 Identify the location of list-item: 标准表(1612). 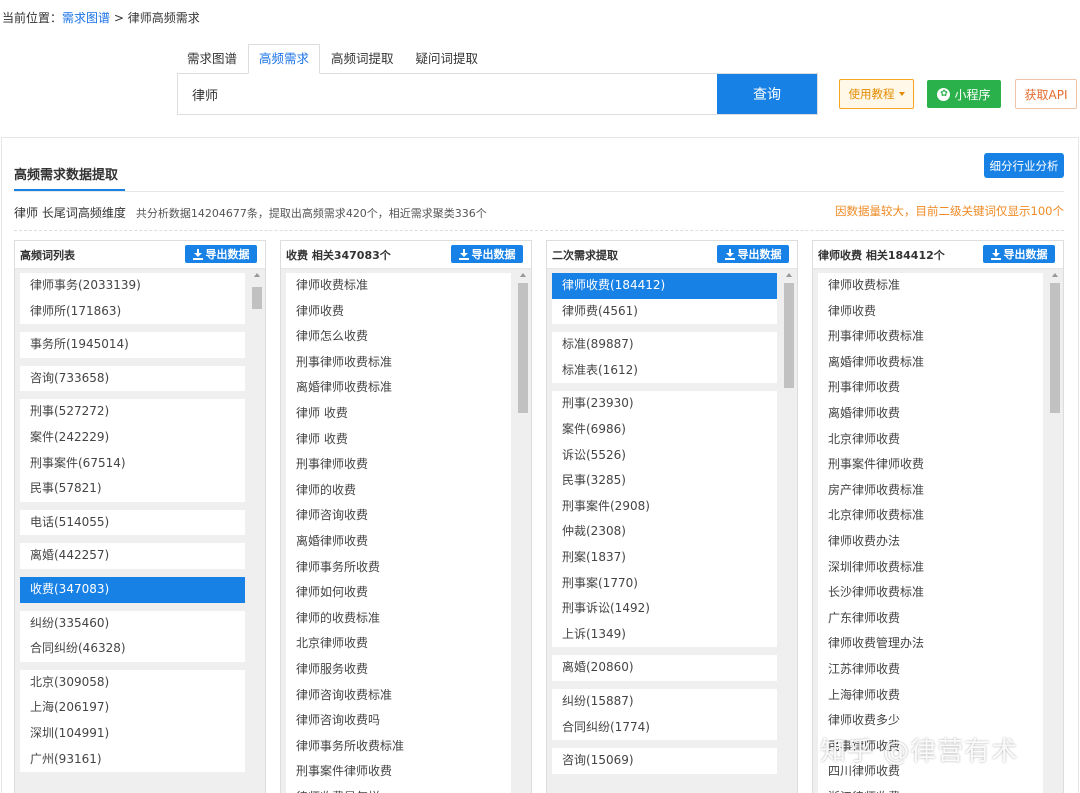
(664, 371).